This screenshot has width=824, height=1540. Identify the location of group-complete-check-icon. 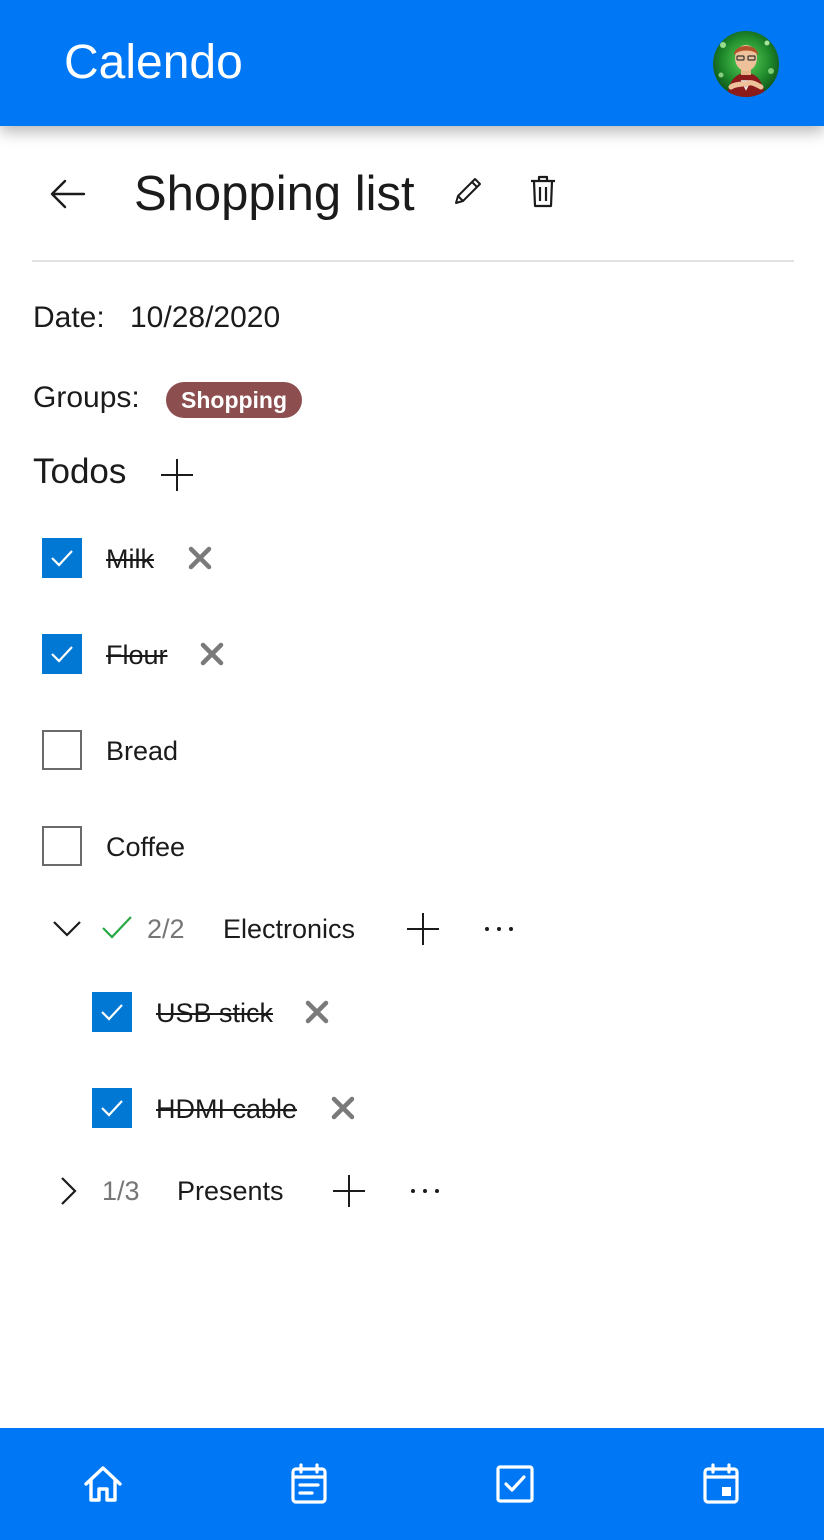
(117, 927).